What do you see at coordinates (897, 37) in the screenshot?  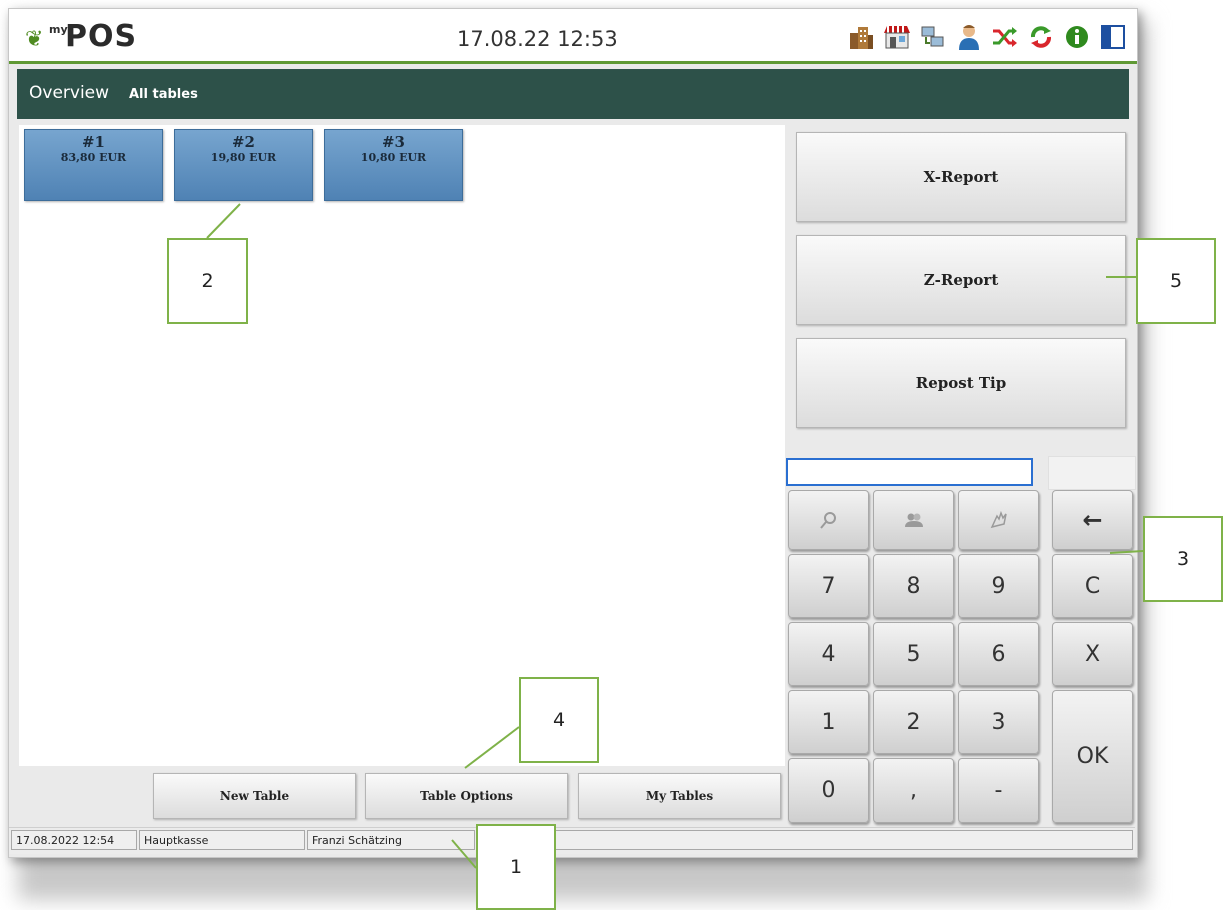 I see `shop-icon` at bounding box center [897, 37].